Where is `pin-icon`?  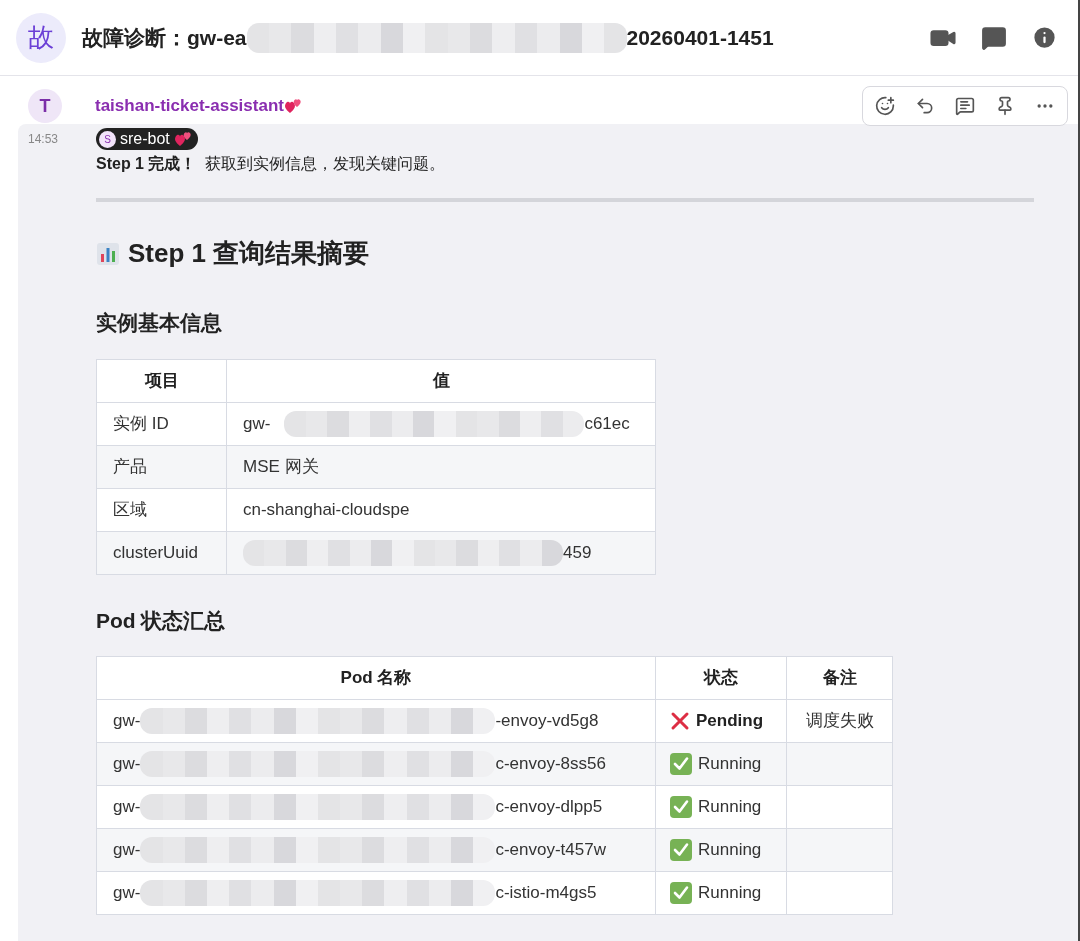 pin-icon is located at coordinates (1005, 106).